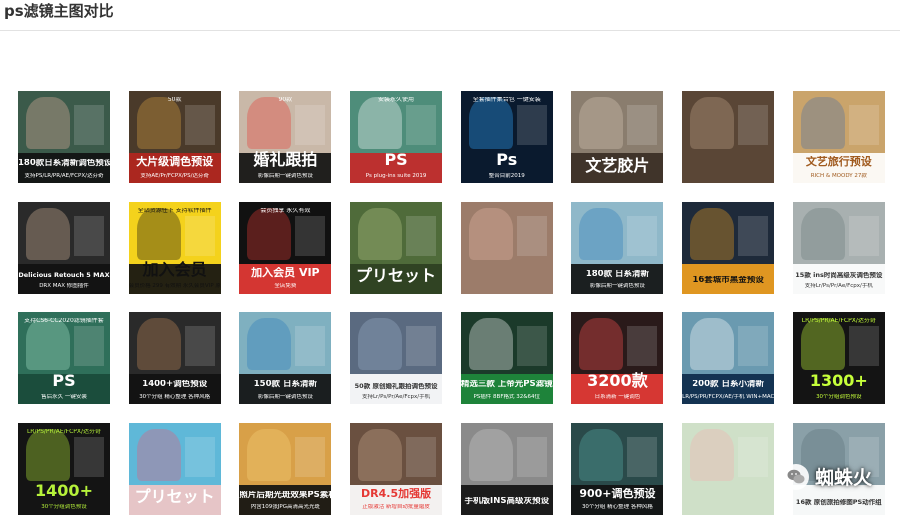 The height and width of the screenshot is (524, 900). I want to click on thumbnail-sub-text: 30个分组 精心整理 各种风格, so click(175, 396).